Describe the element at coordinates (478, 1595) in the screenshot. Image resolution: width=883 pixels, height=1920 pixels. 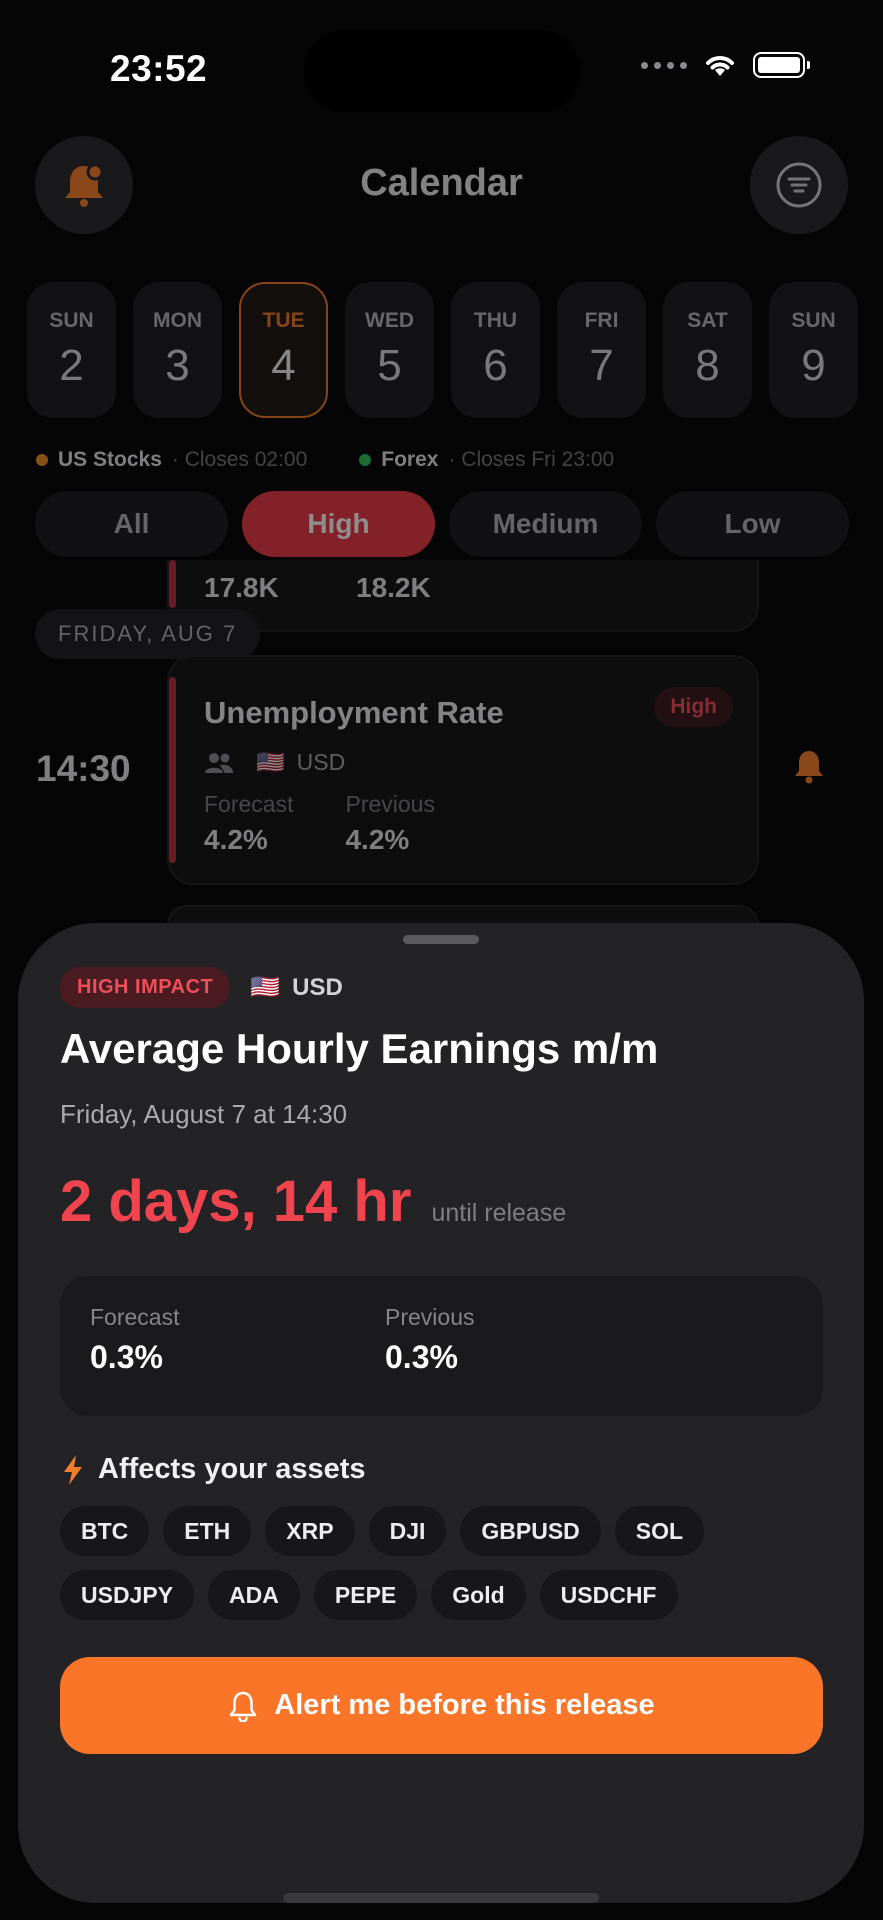
I see `asset-chip-gold: Gold` at that location.